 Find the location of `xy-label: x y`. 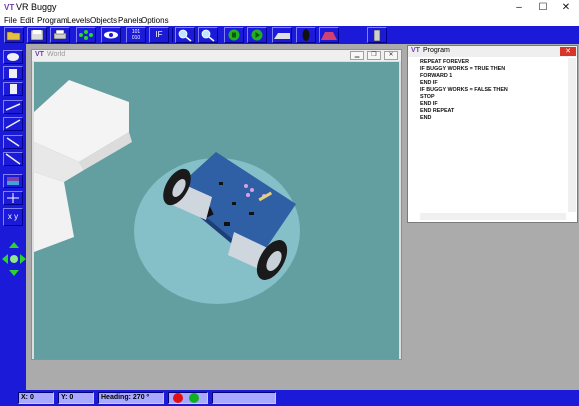

xy-label: x y is located at coordinates (13, 216).